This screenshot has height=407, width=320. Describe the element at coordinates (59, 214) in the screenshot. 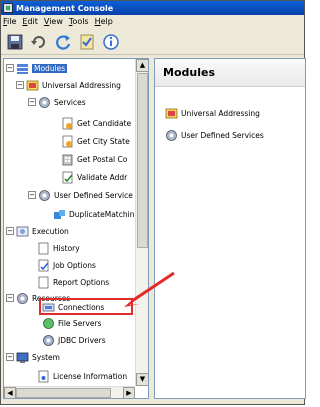

I see `puzzle-icon` at that location.